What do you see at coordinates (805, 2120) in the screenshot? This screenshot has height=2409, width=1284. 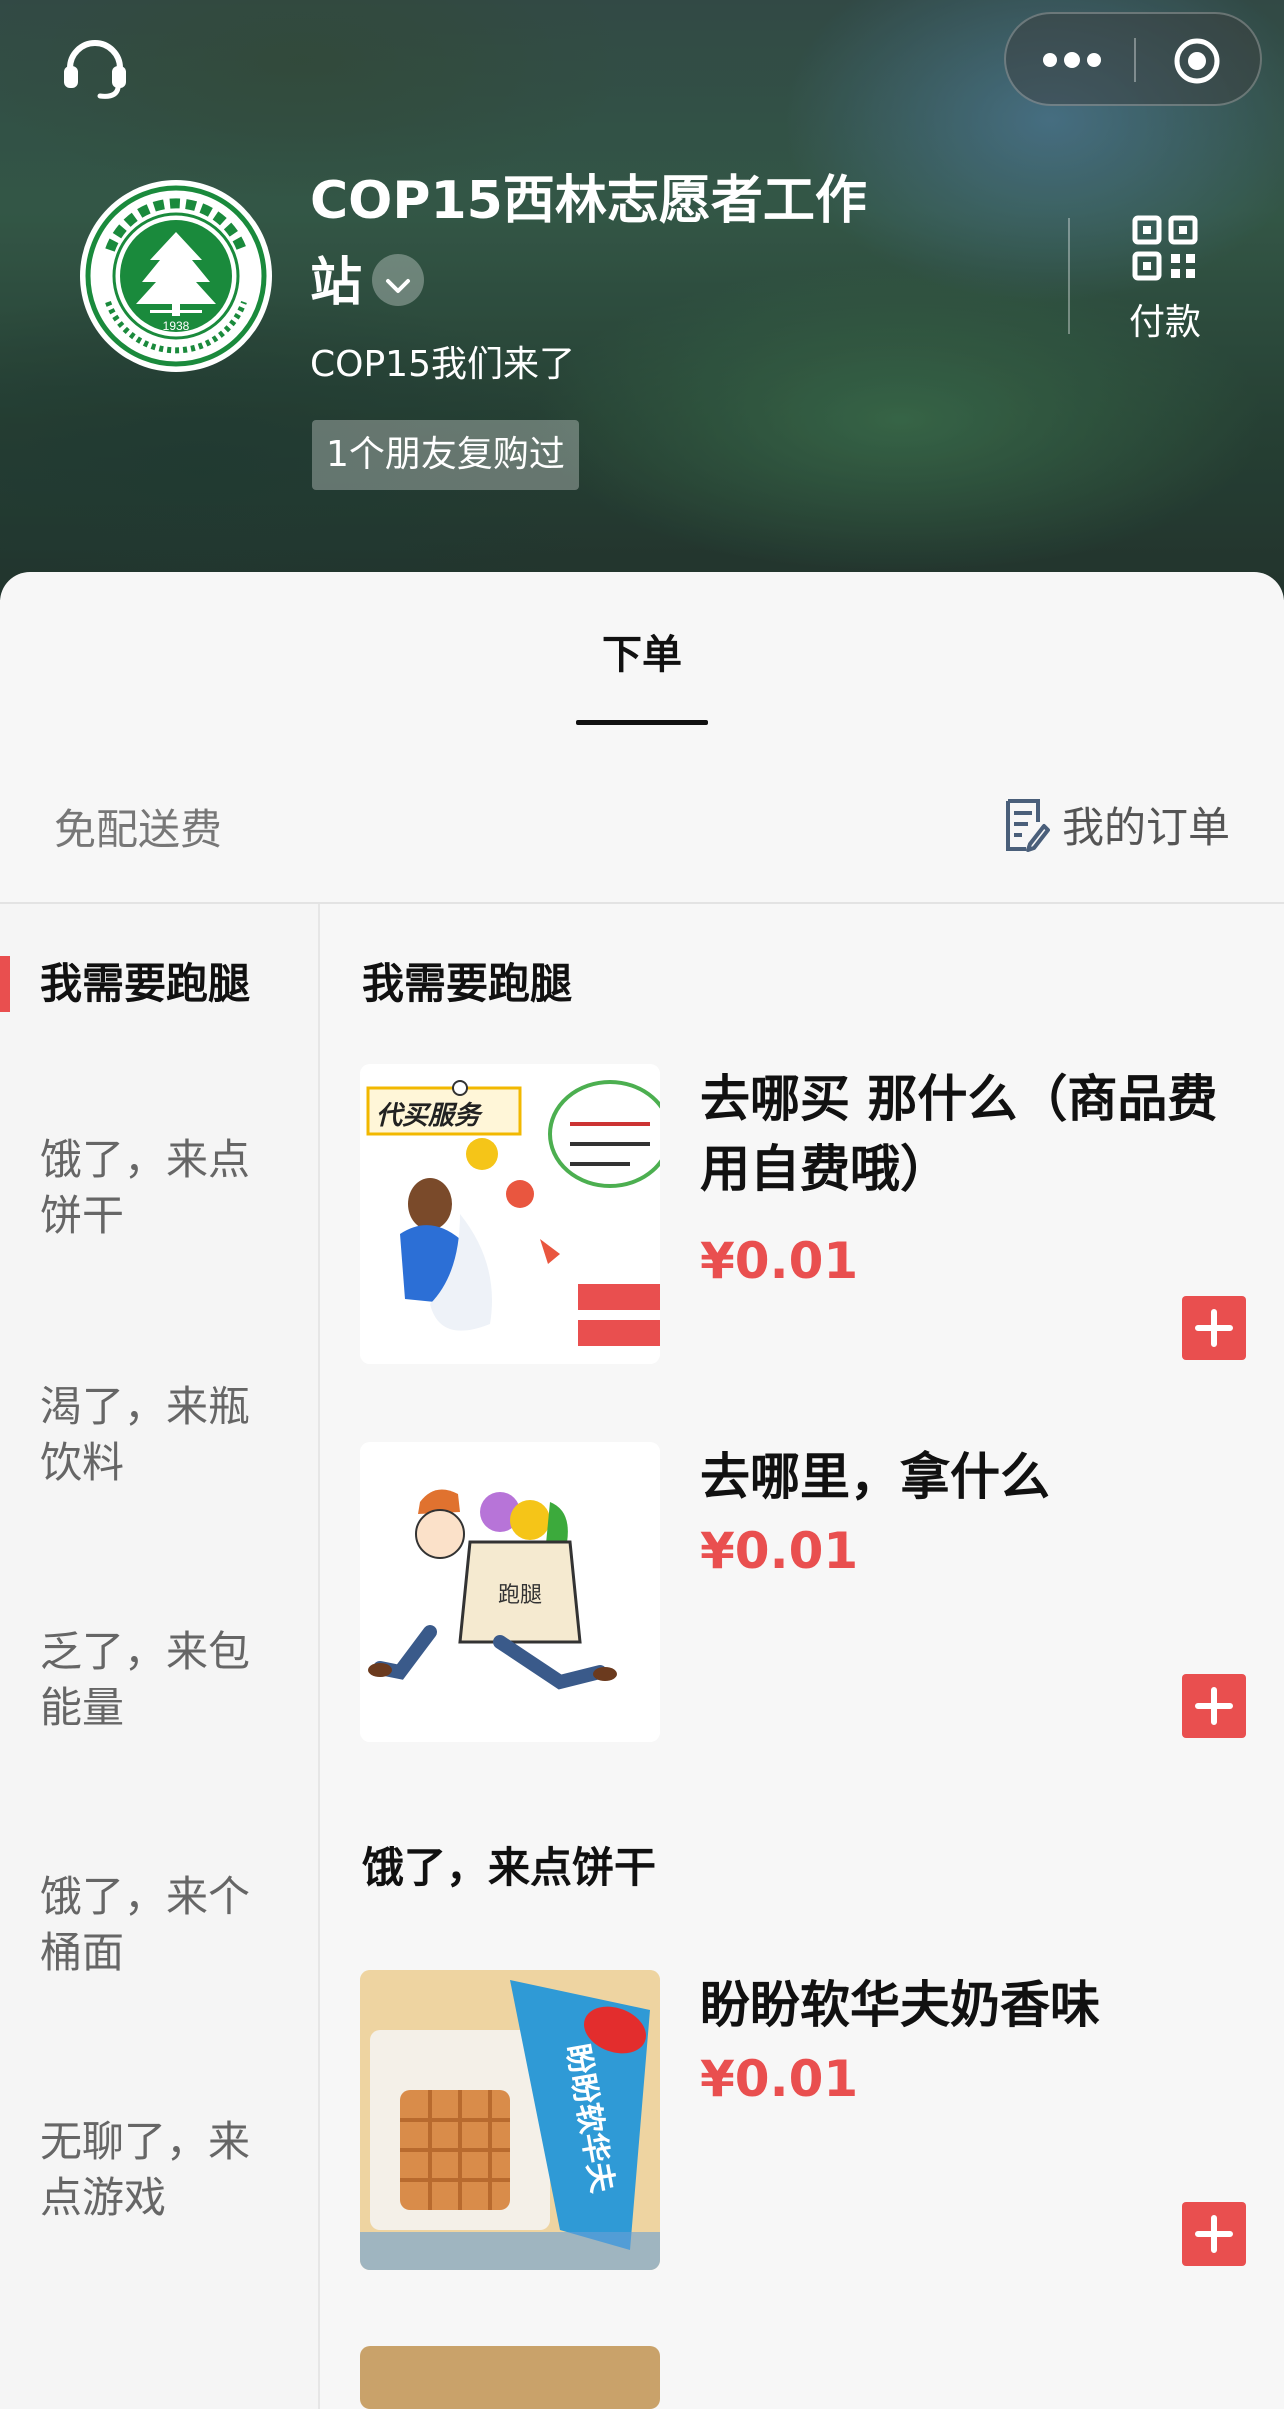 I see `product-item: 盼盼软华夫 盼盼软华夫奶香味 ¥0.01` at bounding box center [805, 2120].